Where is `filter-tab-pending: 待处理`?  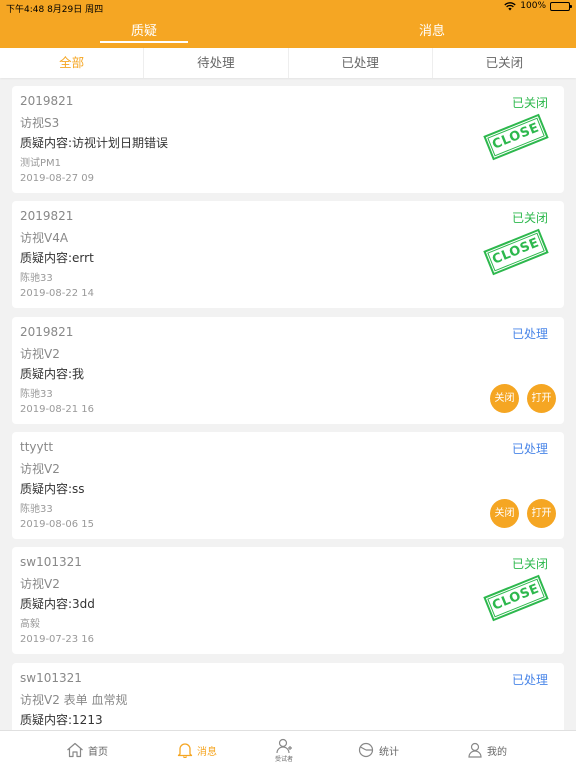
filter-tab-pending: 待处理 is located at coordinates (216, 63).